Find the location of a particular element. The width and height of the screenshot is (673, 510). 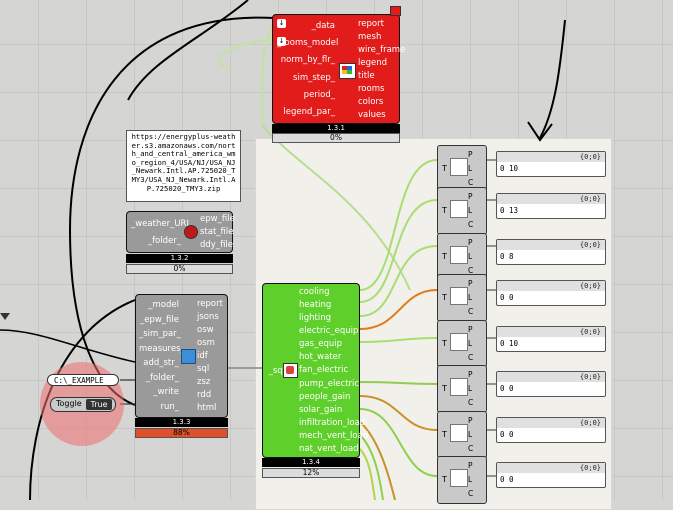

green-output-8: people_gain is located at coordinates (330, 397).